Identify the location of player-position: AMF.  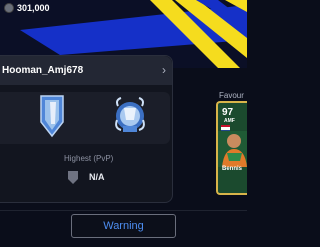
(229, 121).